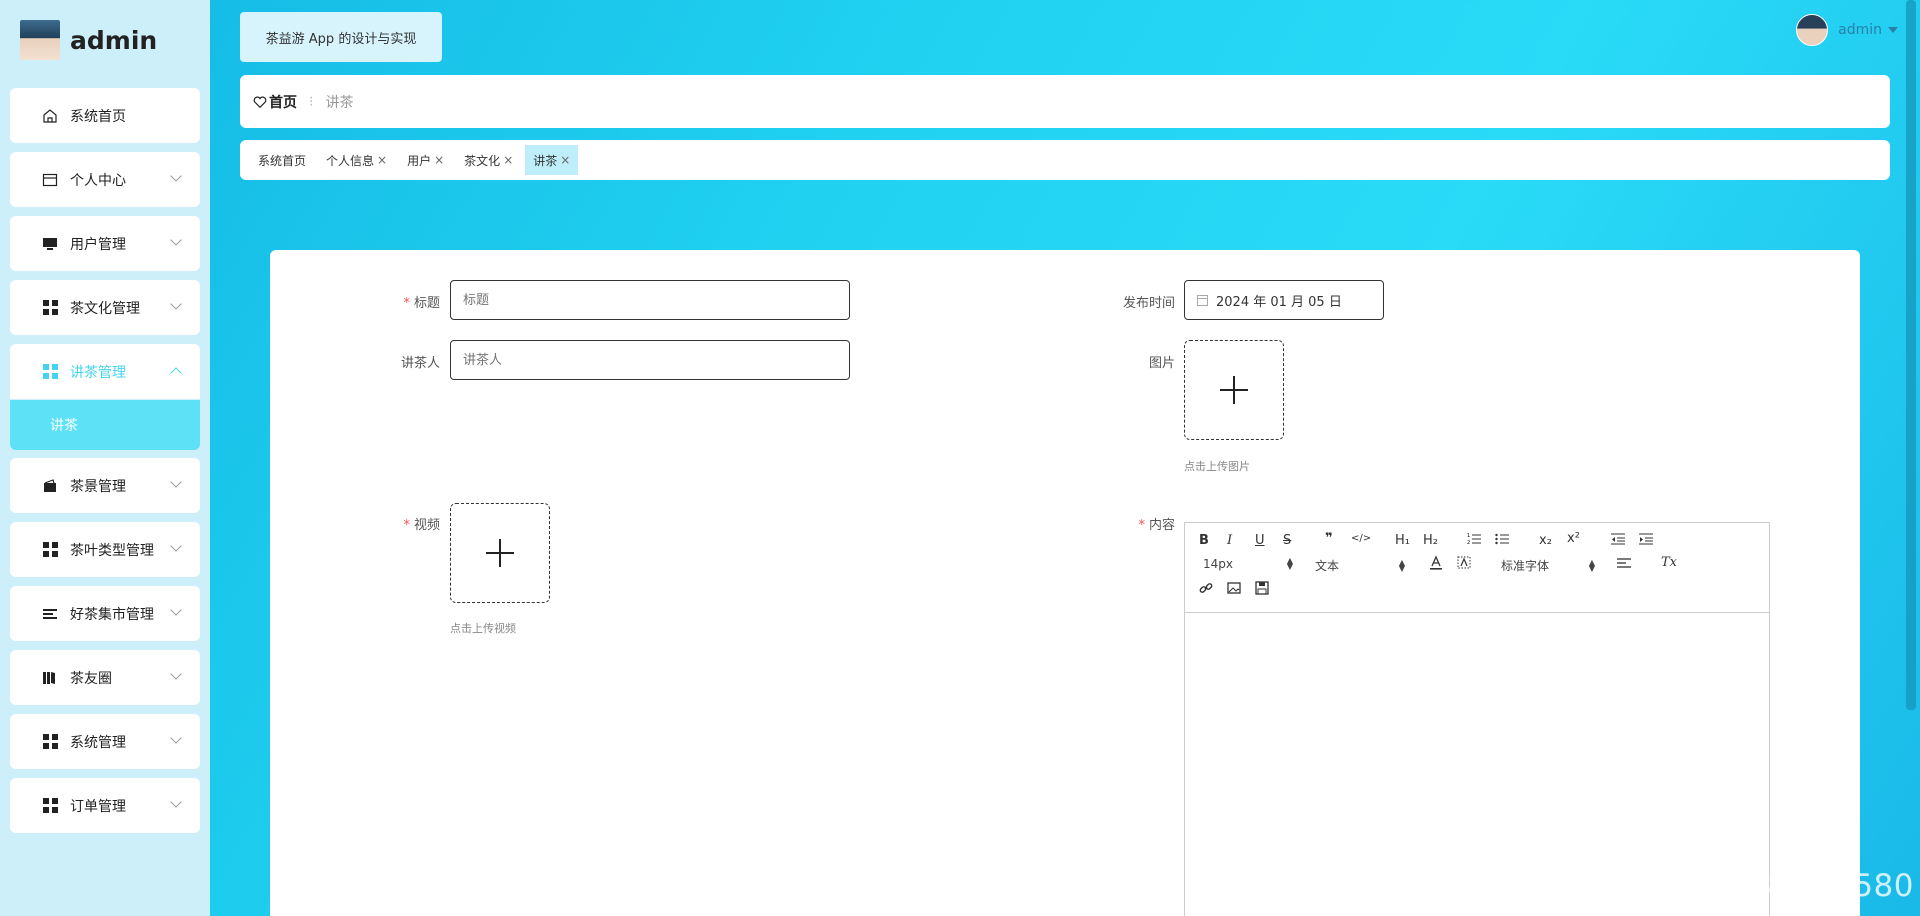  I want to click on sidebar-item-label: 系统管理, so click(98, 742).